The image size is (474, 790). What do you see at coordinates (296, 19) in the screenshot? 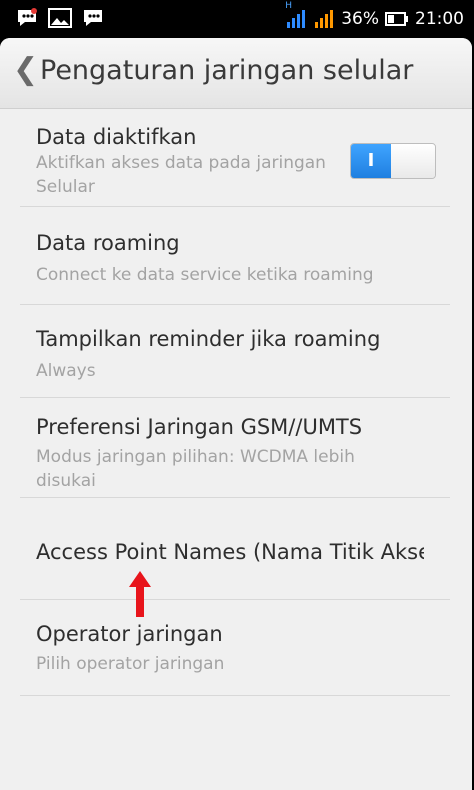
I see `signal-icon-sim1` at bounding box center [296, 19].